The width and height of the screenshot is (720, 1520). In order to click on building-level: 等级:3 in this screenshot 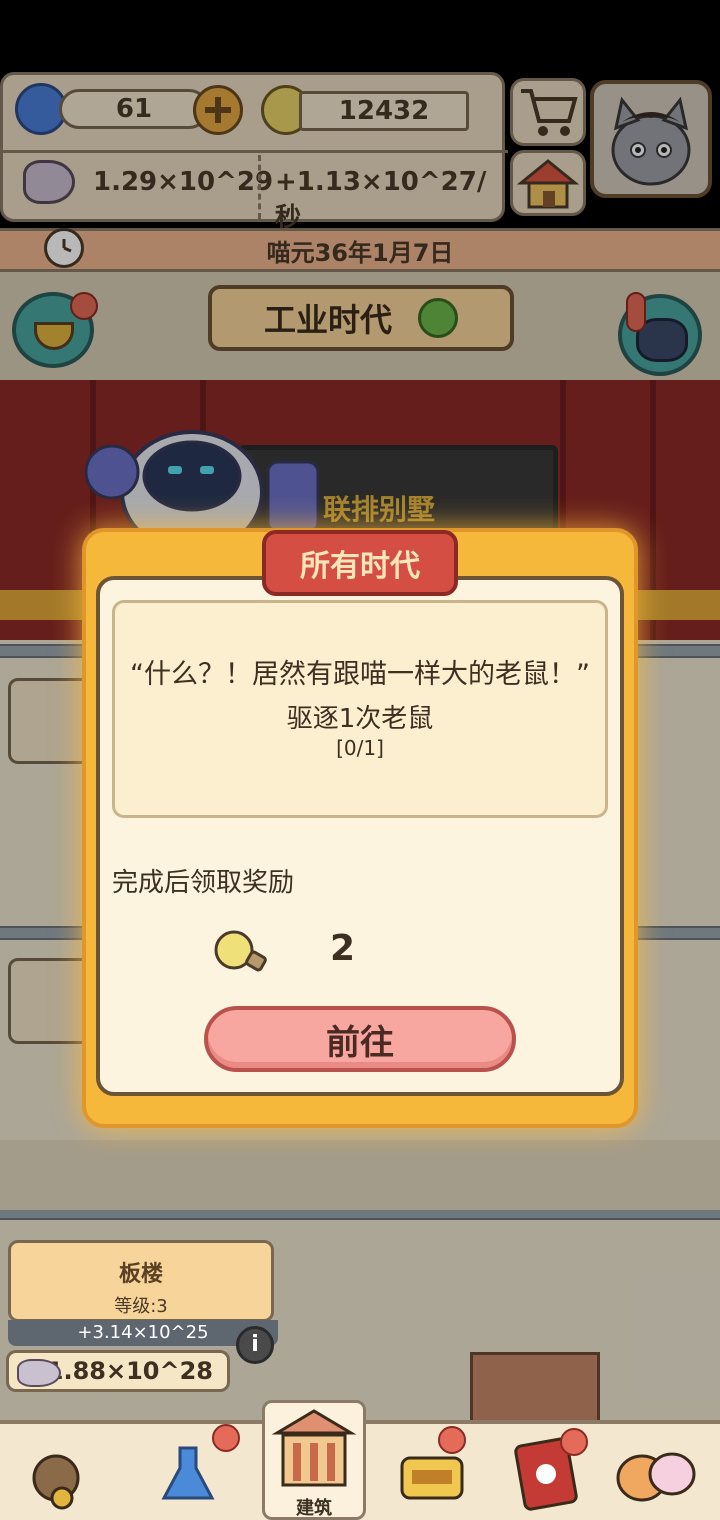, I will do `click(141, 1306)`.